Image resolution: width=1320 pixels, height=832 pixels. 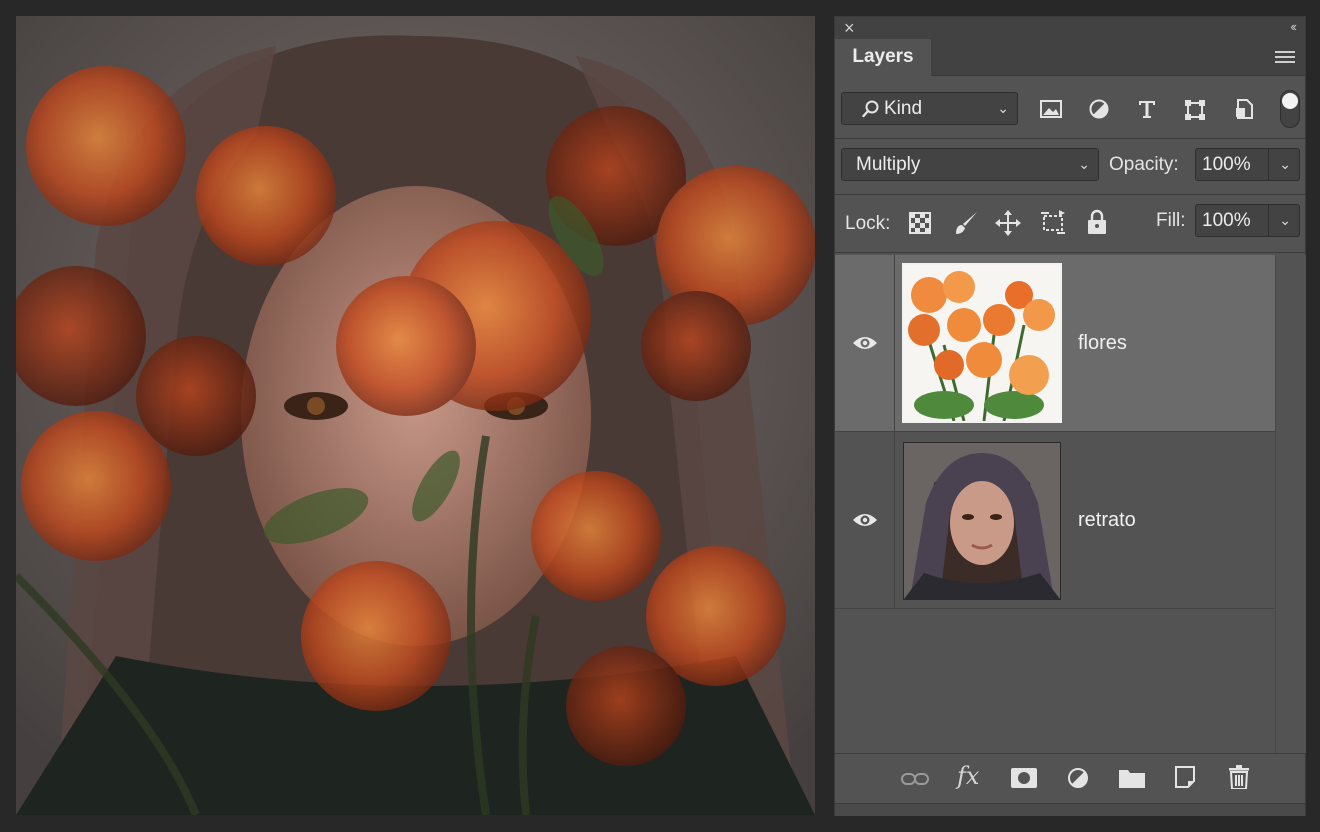 What do you see at coordinates (1285, 58) in the screenshot?
I see `panel-menu-icon` at bounding box center [1285, 58].